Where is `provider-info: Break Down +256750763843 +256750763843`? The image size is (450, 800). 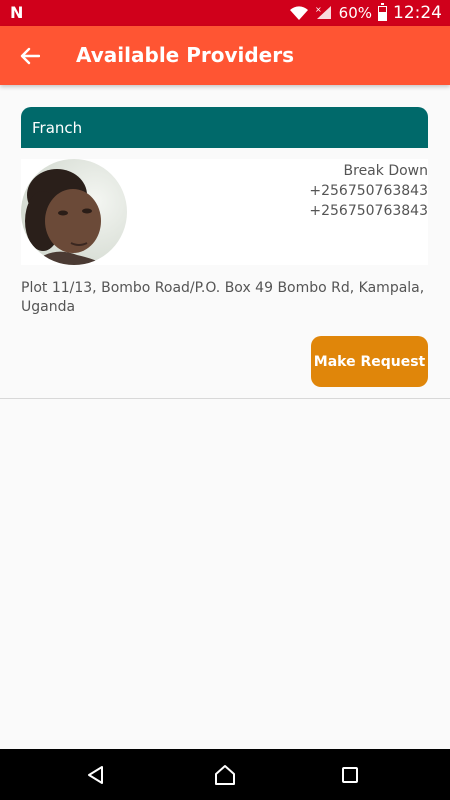
provider-info: Break Down +256750763843 +256750763843 is located at coordinates (368, 191).